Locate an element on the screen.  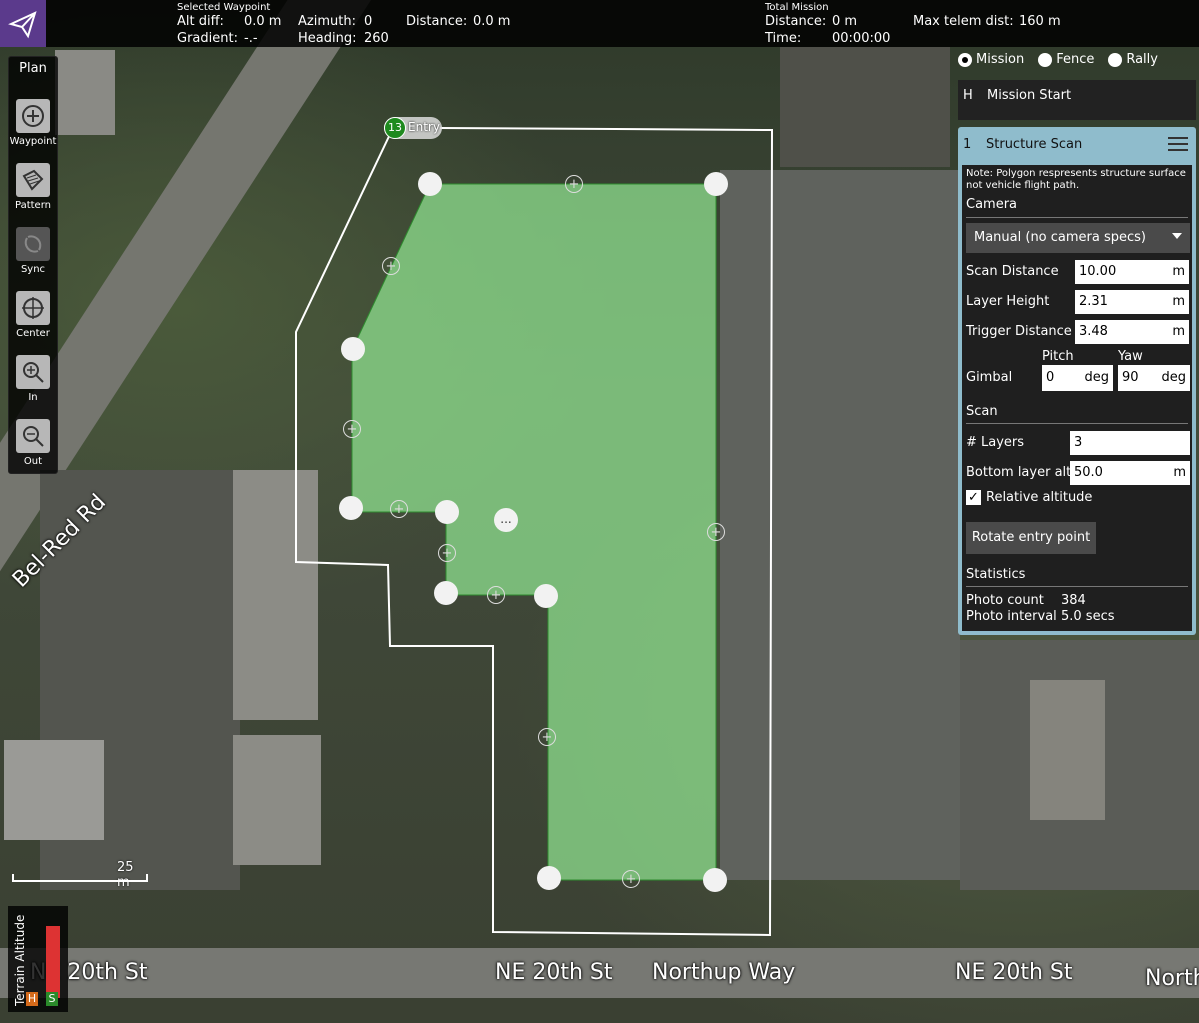
entry-label: Entry is located at coordinates (424, 127).